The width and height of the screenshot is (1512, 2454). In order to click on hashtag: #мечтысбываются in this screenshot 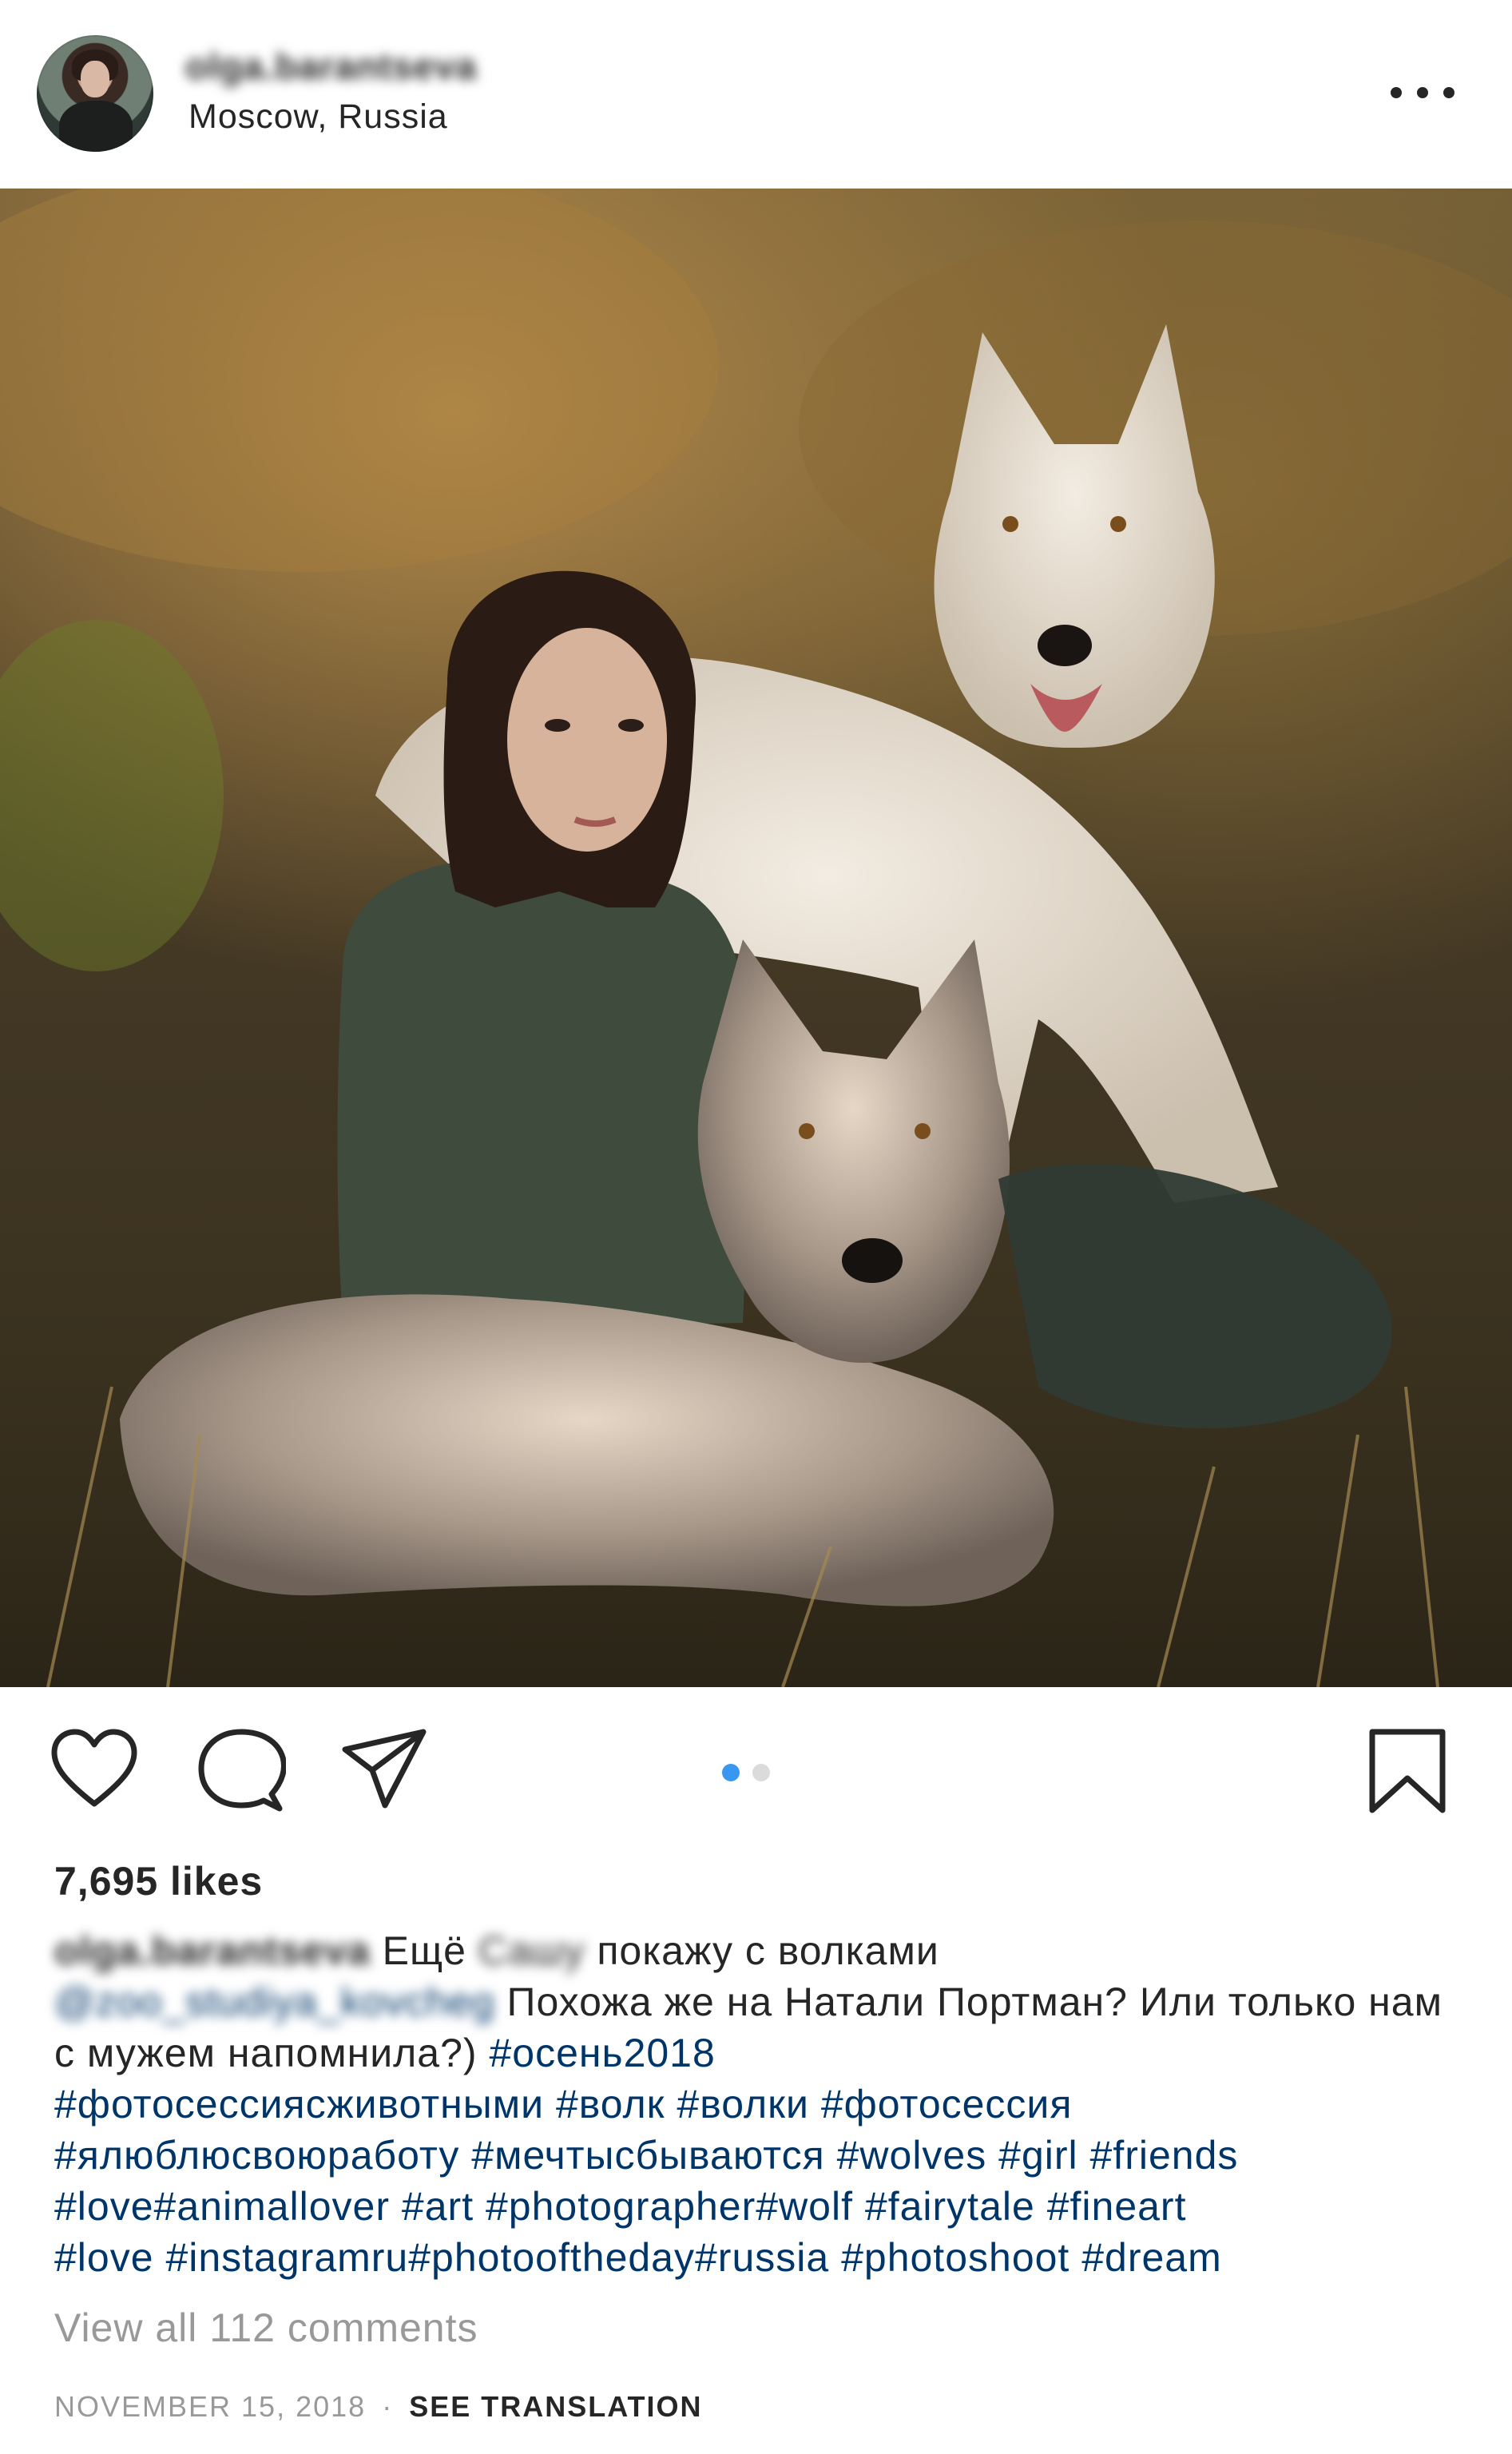, I will do `click(647, 2155)`.